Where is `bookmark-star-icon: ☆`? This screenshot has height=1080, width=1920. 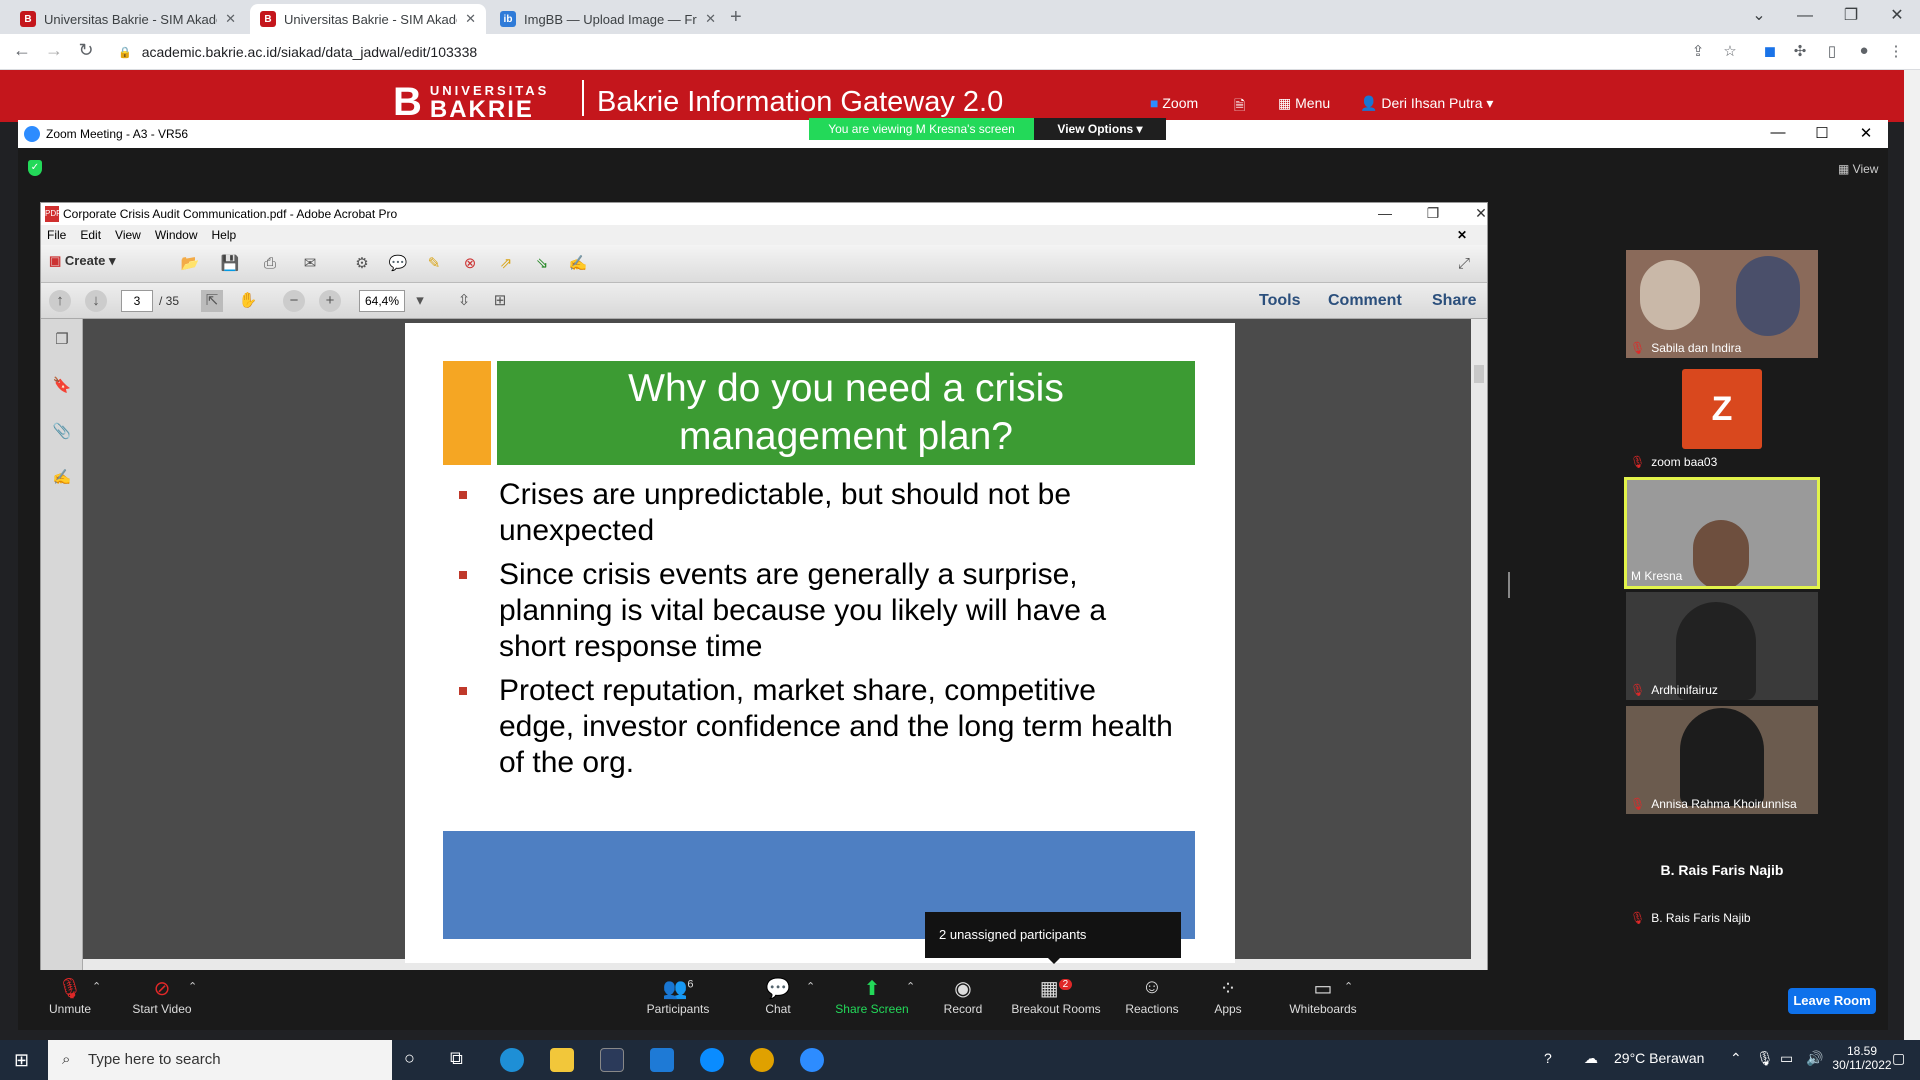 bookmark-star-icon: ☆ is located at coordinates (1730, 52).